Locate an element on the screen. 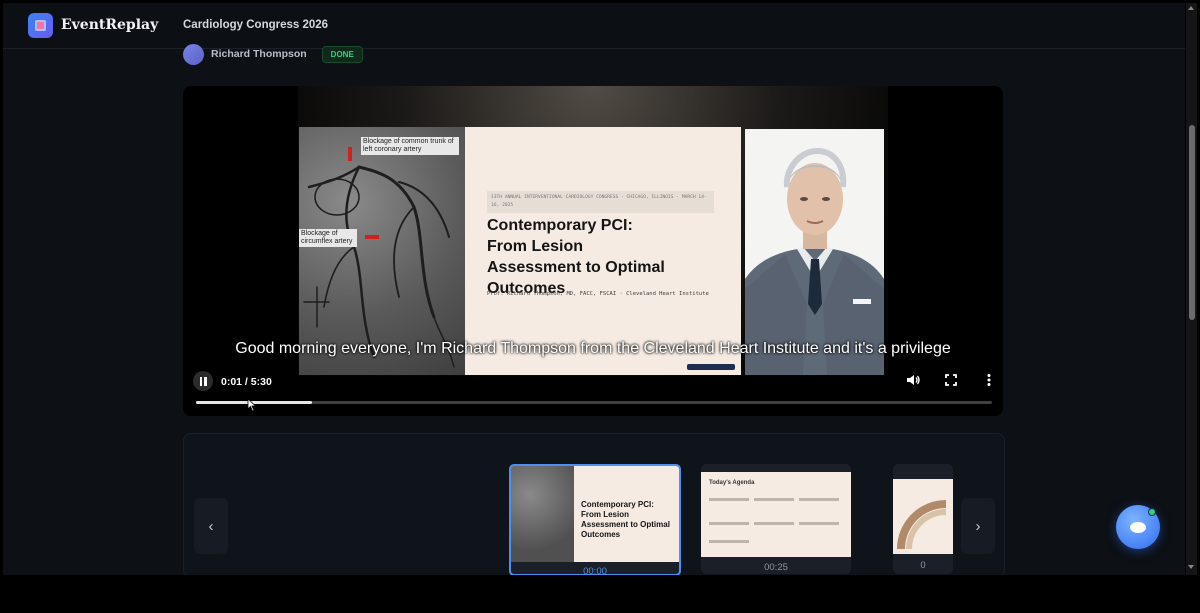  thumbnail-time: 00:00 is located at coordinates (595, 570).